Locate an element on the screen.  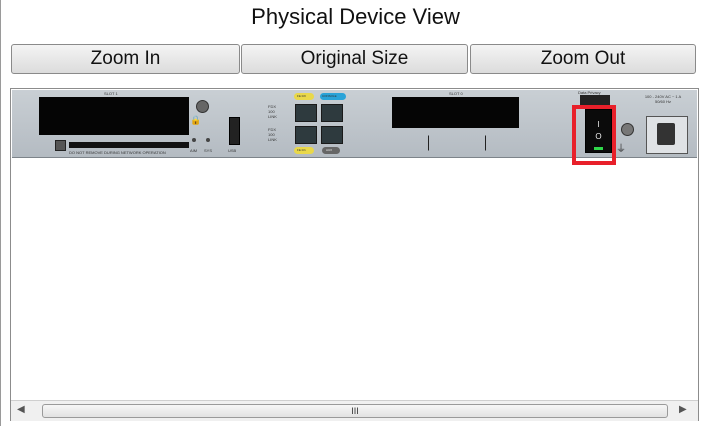
power-switch-highlight is located at coordinates (594, 135).